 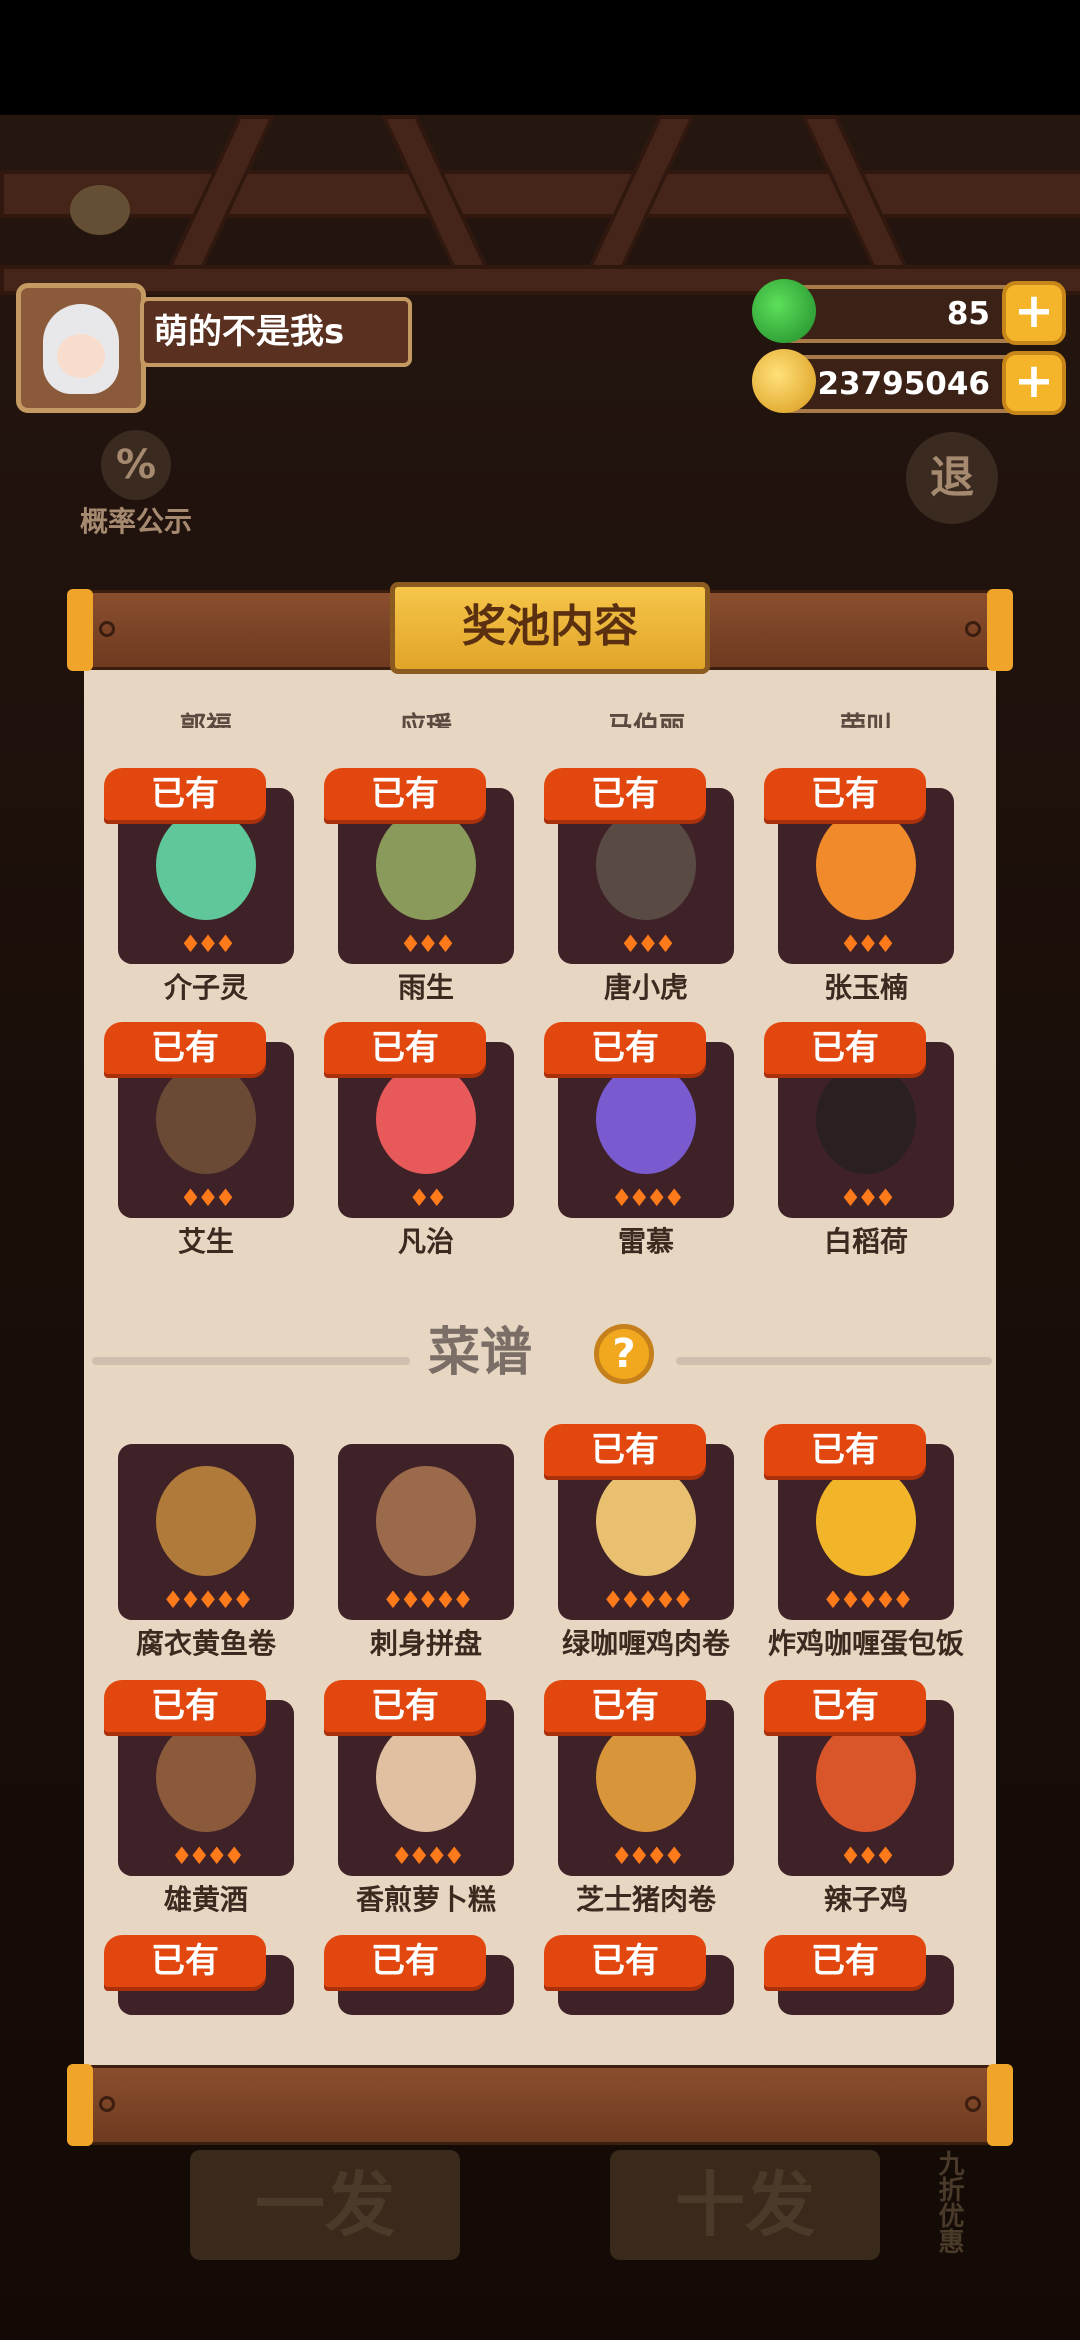 I want to click on recipe-cell: ♦♦♦♦♦ 已有 炸鸡咖喱蛋包饭, so click(x=864, y=1544).